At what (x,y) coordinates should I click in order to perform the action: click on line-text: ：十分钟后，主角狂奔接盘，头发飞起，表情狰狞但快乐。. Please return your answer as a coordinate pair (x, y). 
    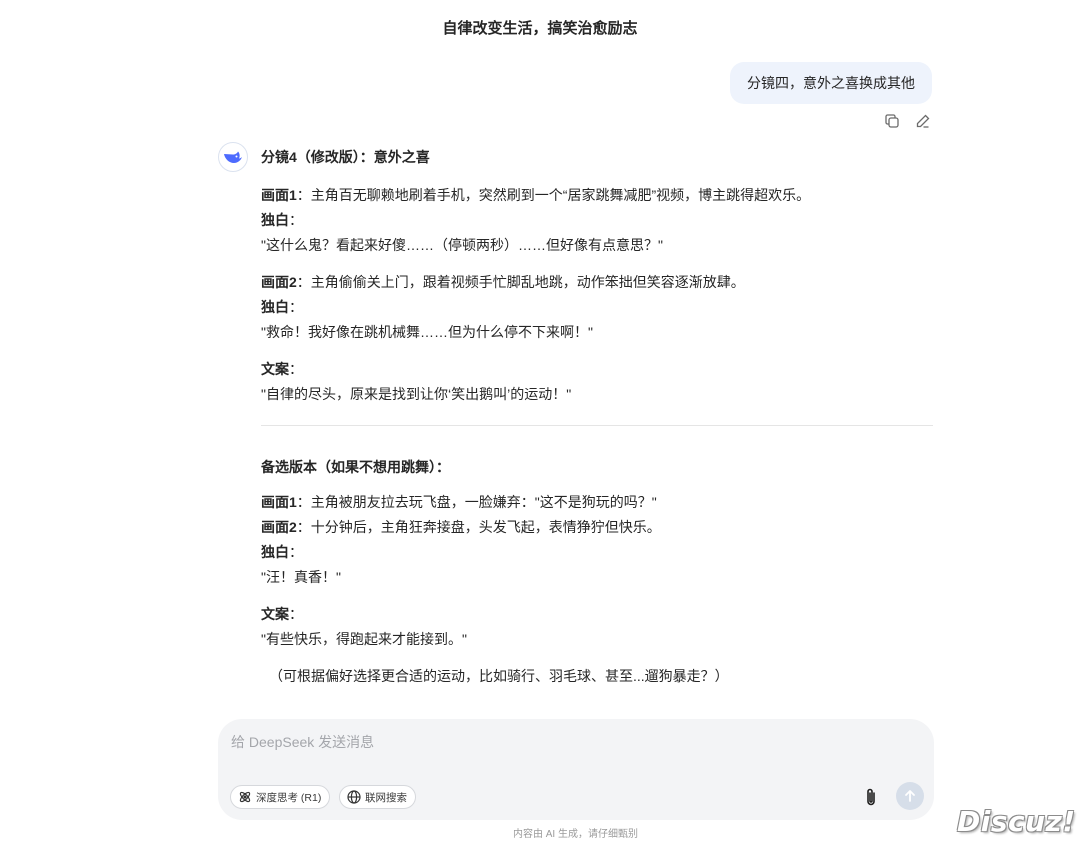
    Looking at the image, I should click on (478, 527).